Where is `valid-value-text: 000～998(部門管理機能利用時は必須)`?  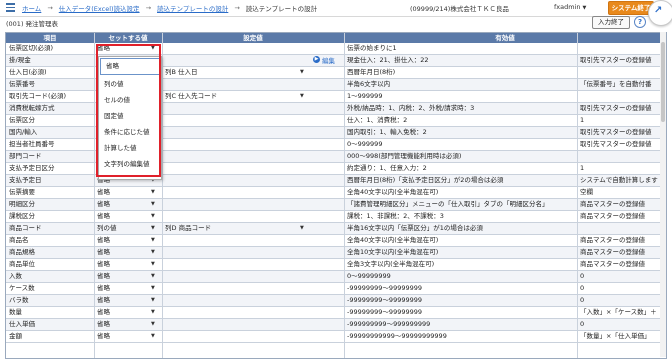
valid-value-text: 000～998(部門管理機能利用時は必須) is located at coordinates (404, 156).